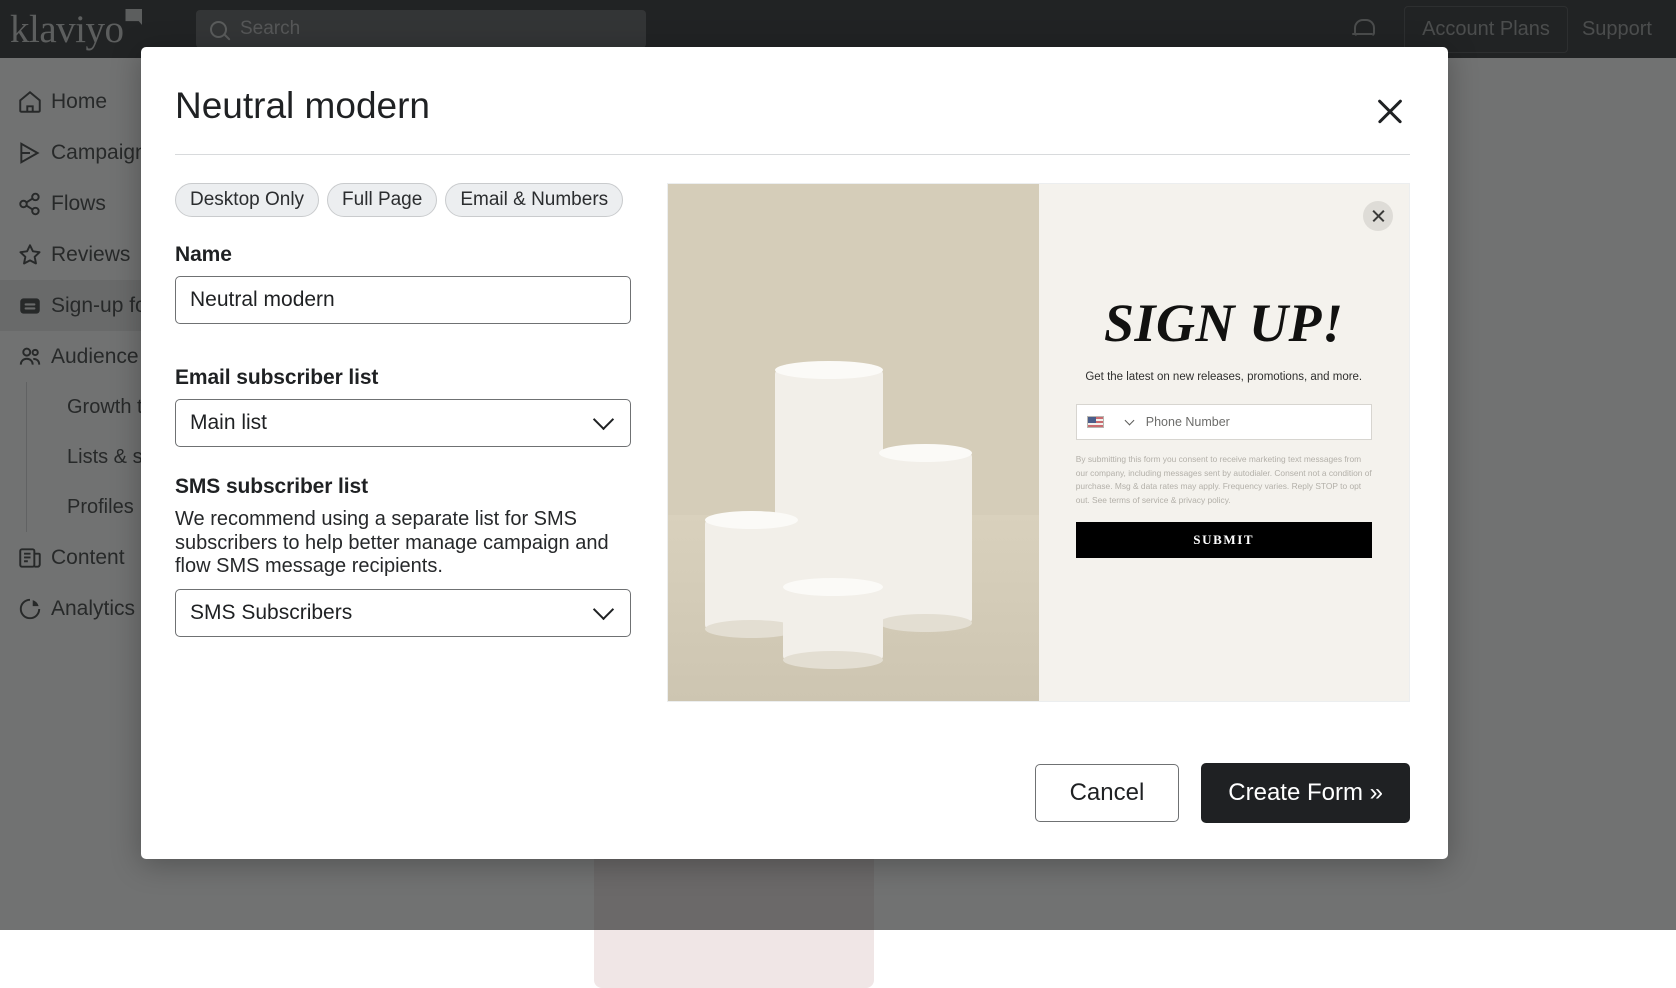  What do you see at coordinates (794, 811) in the screenshot?
I see `modal-footer: Cancel Create Form »` at bounding box center [794, 811].